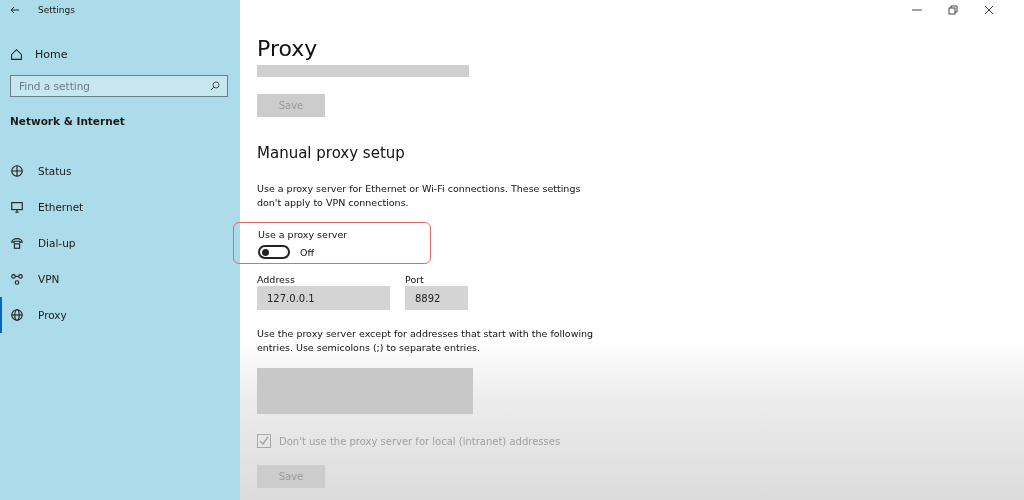 The height and width of the screenshot is (500, 1024). What do you see at coordinates (16, 54) in the screenshot?
I see `home-icon` at bounding box center [16, 54].